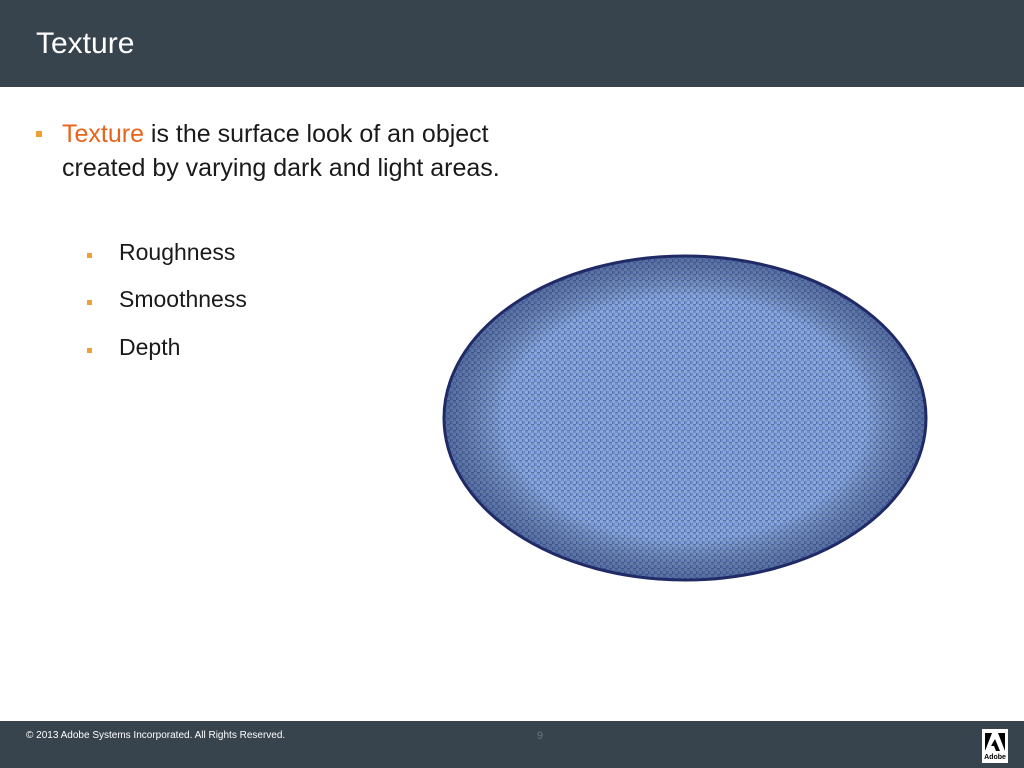 Image resolution: width=1024 pixels, height=768 pixels. Describe the element at coordinates (183, 299) in the screenshot. I see `sub-bullet-smoothness: Smoothness` at that location.